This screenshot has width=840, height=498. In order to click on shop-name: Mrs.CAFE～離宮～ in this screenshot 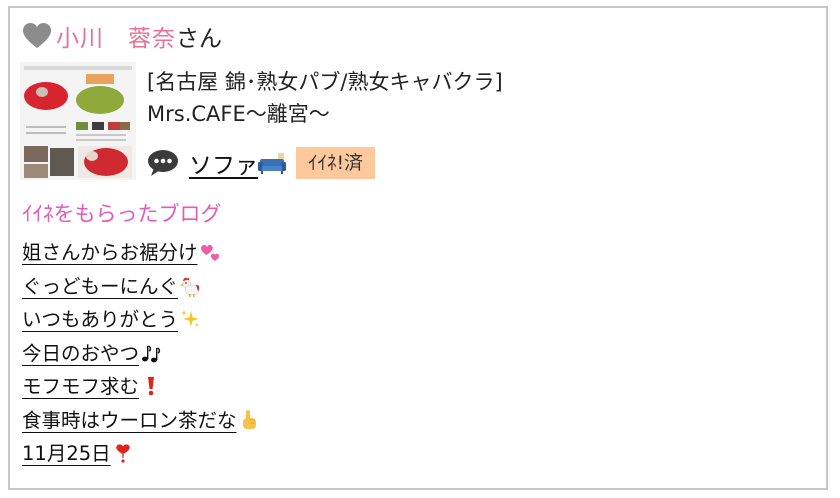, I will do `click(325, 114)`.